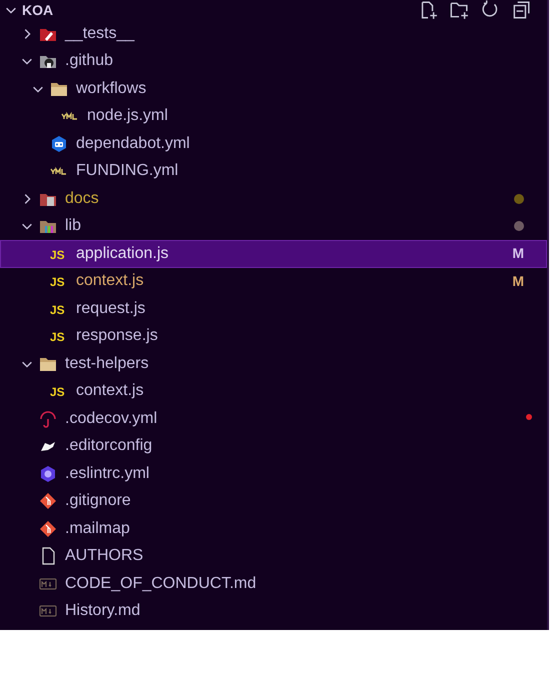 This screenshot has height=680, width=553. What do you see at coordinates (273, 254) in the screenshot?
I see `tree-item: JS application.js M` at bounding box center [273, 254].